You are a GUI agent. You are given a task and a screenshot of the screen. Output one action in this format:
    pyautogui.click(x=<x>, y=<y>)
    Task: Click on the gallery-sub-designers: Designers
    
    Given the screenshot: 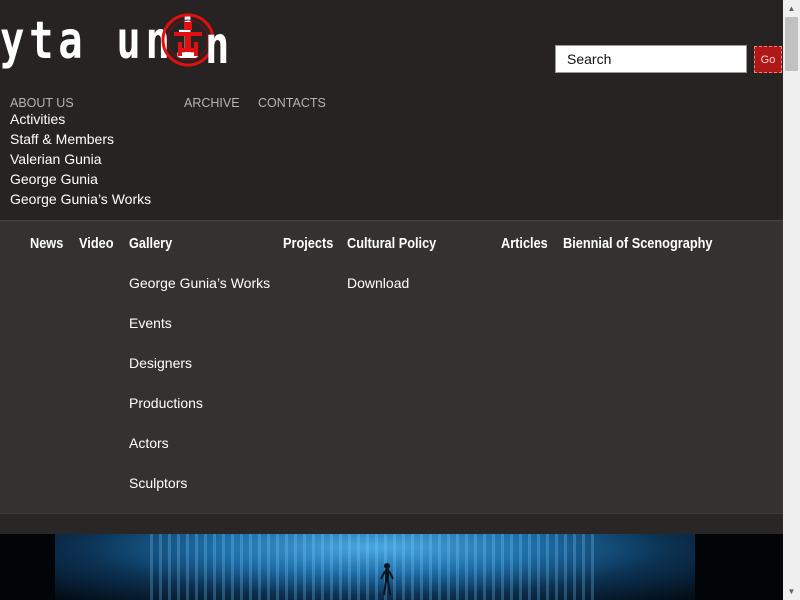 What is the action you would take?
    pyautogui.click(x=160, y=363)
    